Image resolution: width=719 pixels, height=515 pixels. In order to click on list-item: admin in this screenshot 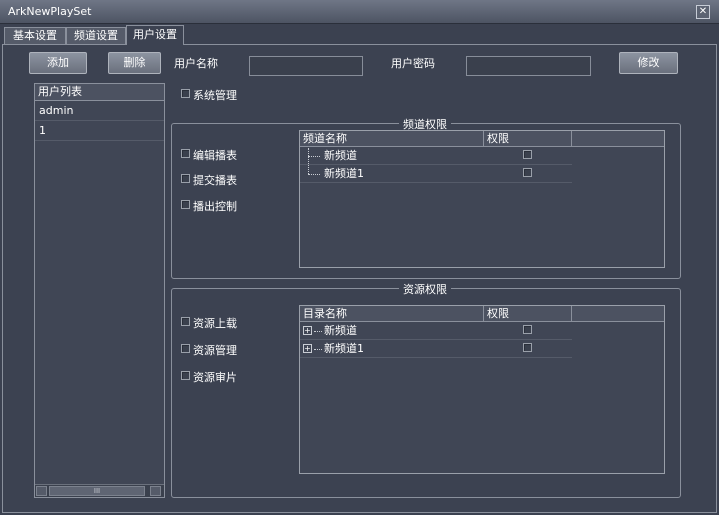, I will do `click(99, 111)`.